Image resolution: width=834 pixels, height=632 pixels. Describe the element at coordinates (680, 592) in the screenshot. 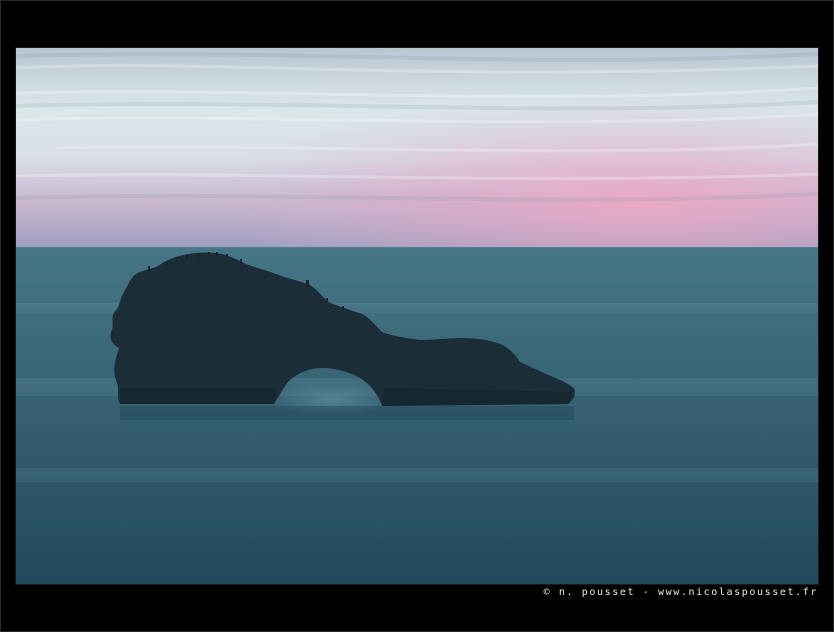

I see `photographer-credit: © n. pousset - www.nicolaspousset.fr` at that location.